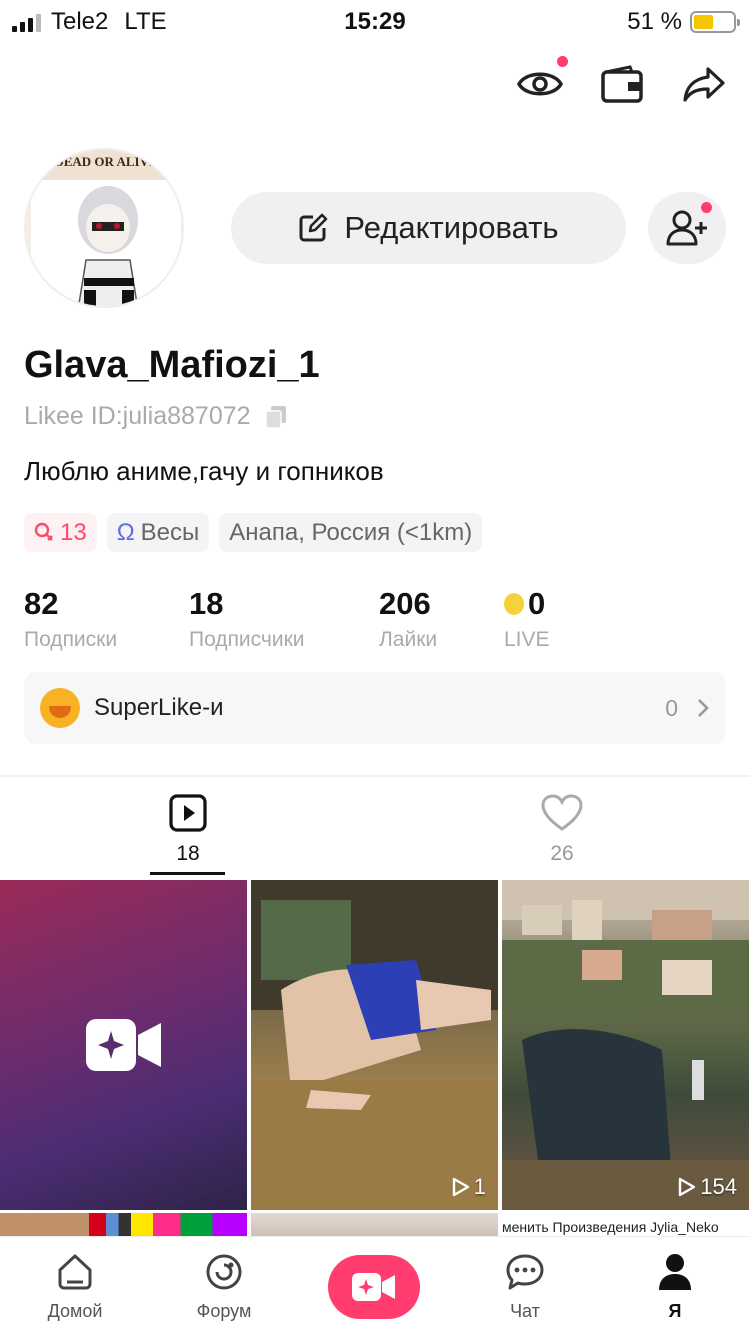 The height and width of the screenshot is (1334, 750). What do you see at coordinates (527, 639) in the screenshot?
I see `live-label: LIVE` at bounding box center [527, 639].